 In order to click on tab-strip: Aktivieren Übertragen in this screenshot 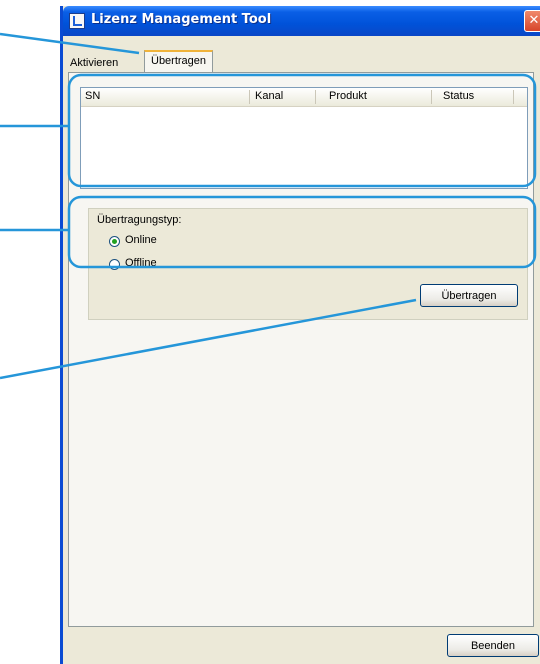, I will do `click(301, 60)`.